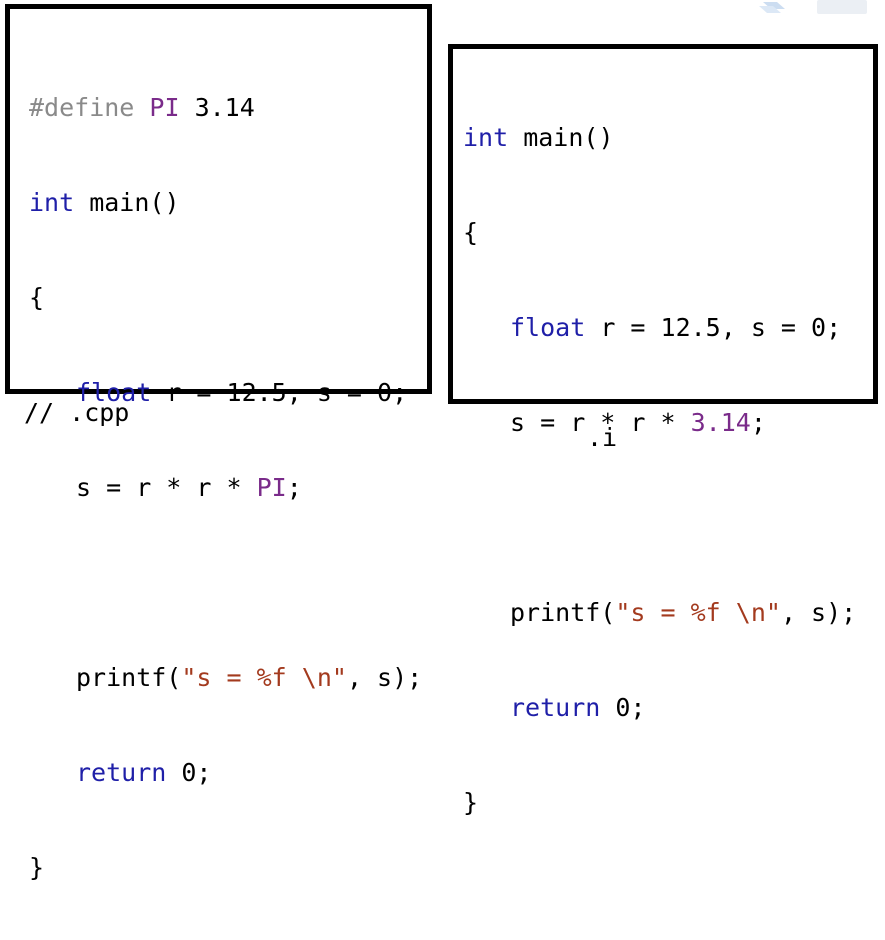 Image resolution: width=885 pixels, height=940 pixels. What do you see at coordinates (217, 107) in the screenshot?
I see `macro-value: 3.14` at bounding box center [217, 107].